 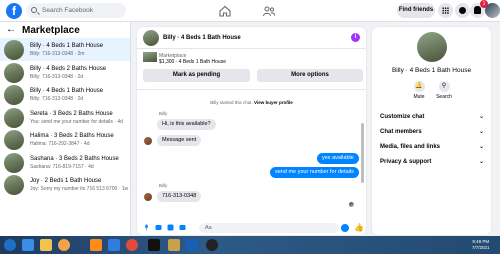 What do you see at coordinates (114, 245) in the screenshot?
I see `word-icon` at bounding box center [114, 245].